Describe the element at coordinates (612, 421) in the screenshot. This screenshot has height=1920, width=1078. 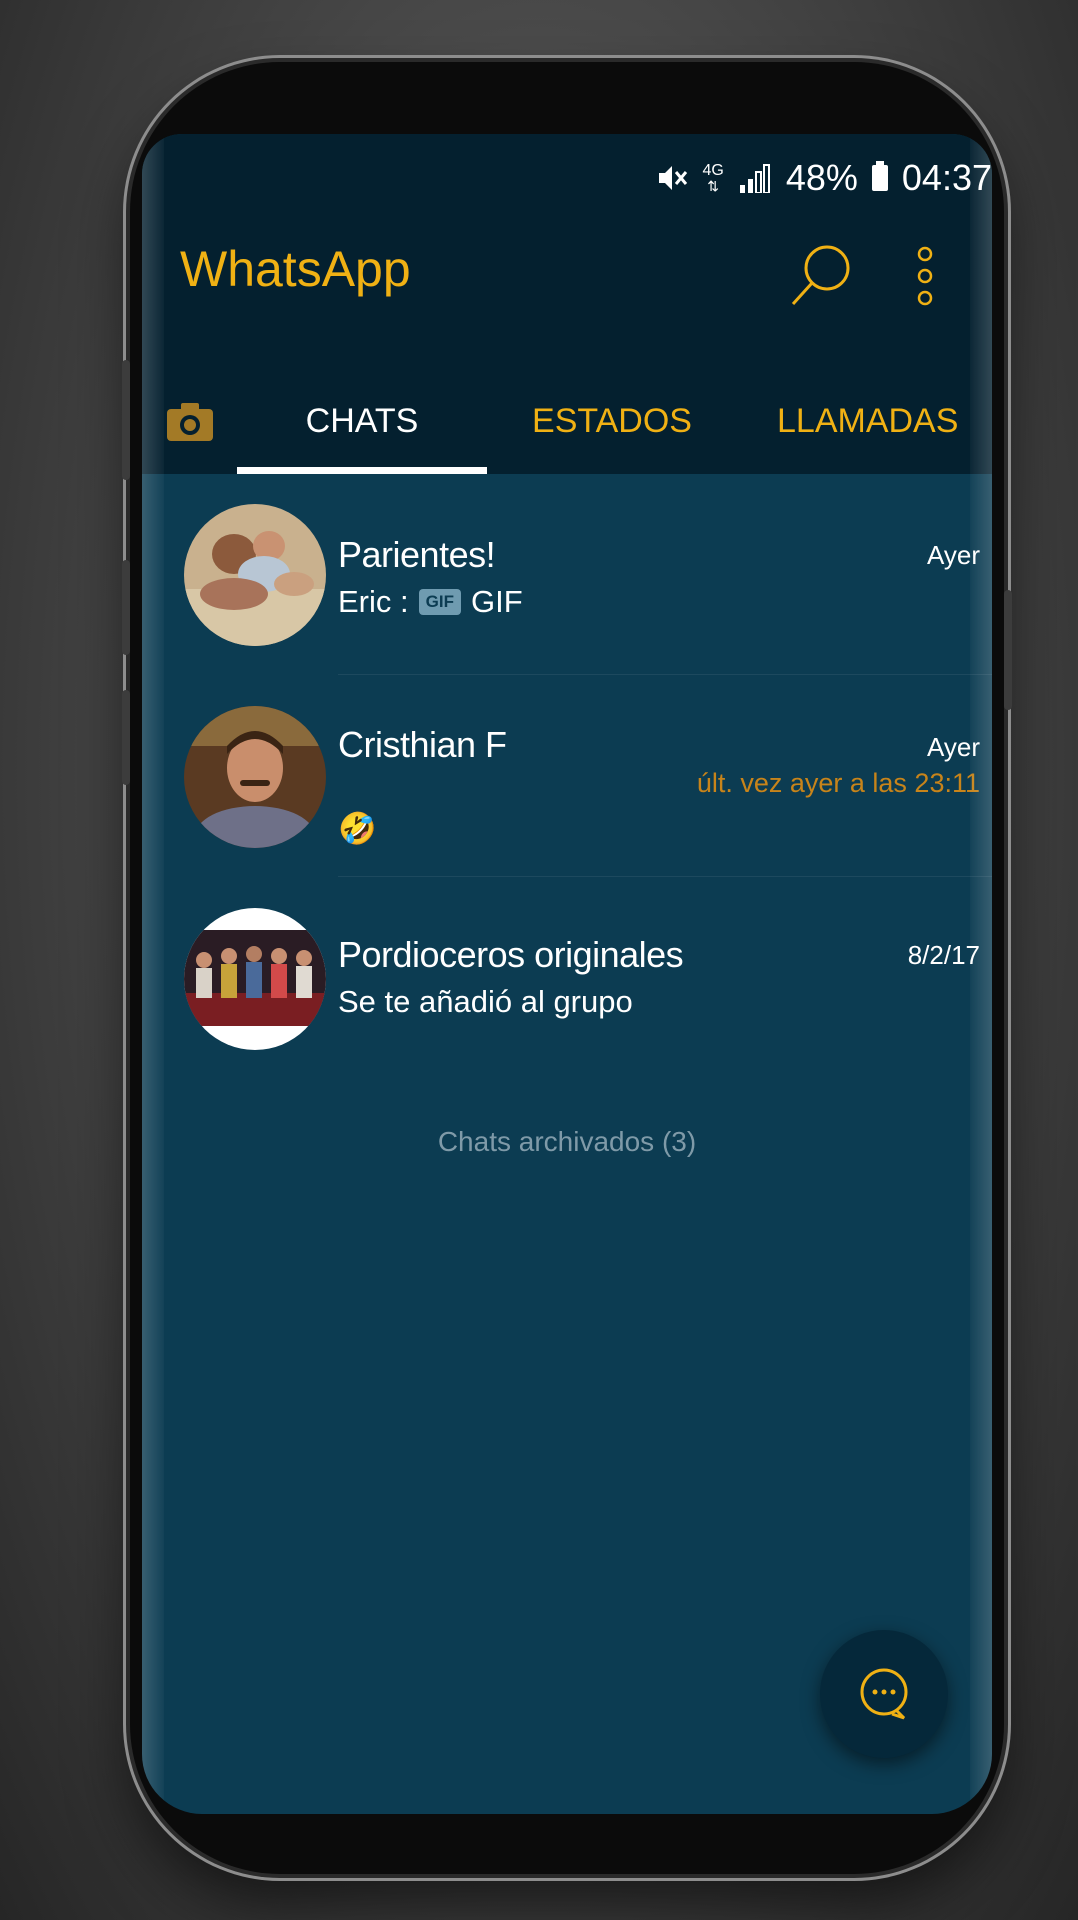
I see `tab-estados: ESTADOS` at that location.